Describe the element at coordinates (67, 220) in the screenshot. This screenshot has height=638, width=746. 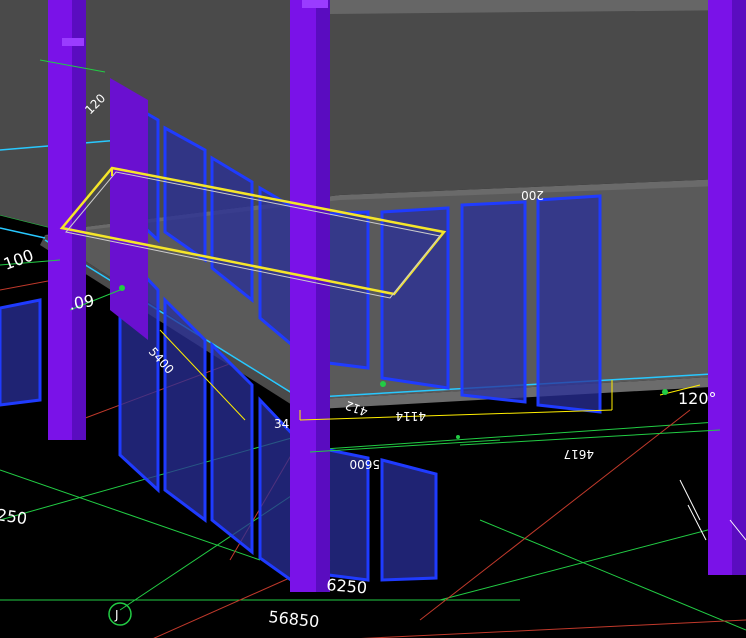
I see `column-left` at that location.